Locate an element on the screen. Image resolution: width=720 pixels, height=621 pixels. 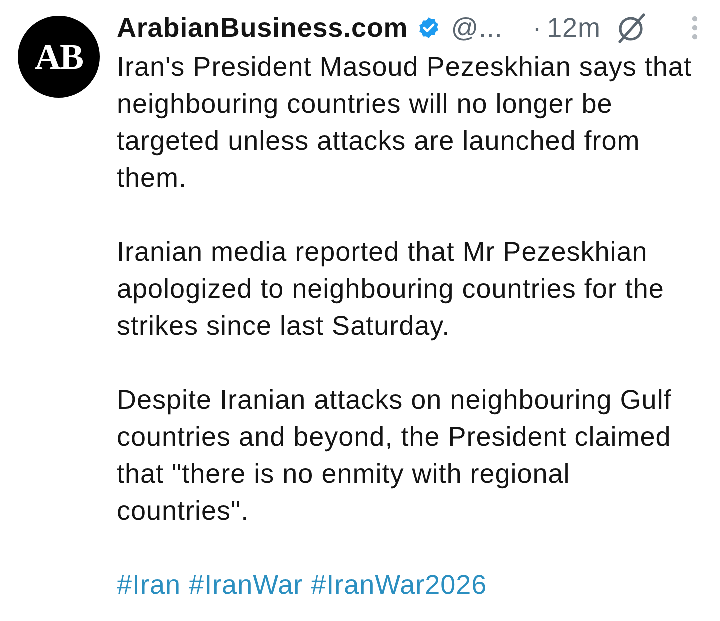
hashtag-link: #Iran is located at coordinates (149, 585).